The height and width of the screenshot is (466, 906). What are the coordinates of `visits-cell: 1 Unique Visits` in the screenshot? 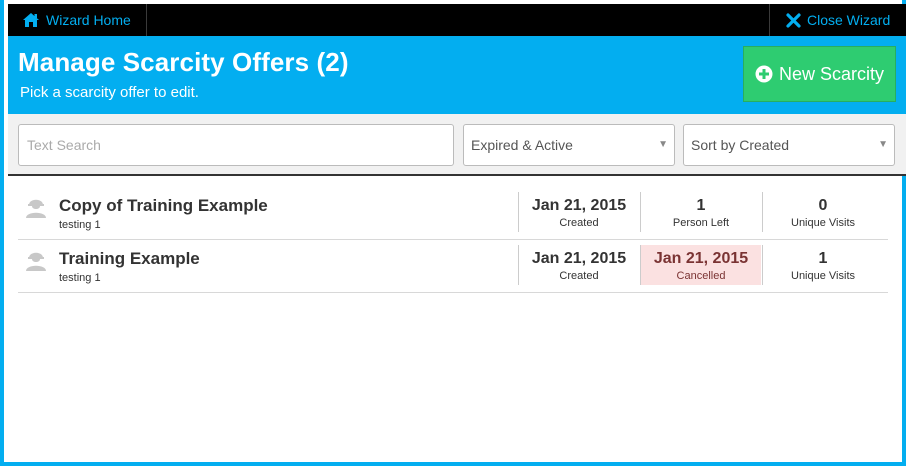 It's located at (822, 265).